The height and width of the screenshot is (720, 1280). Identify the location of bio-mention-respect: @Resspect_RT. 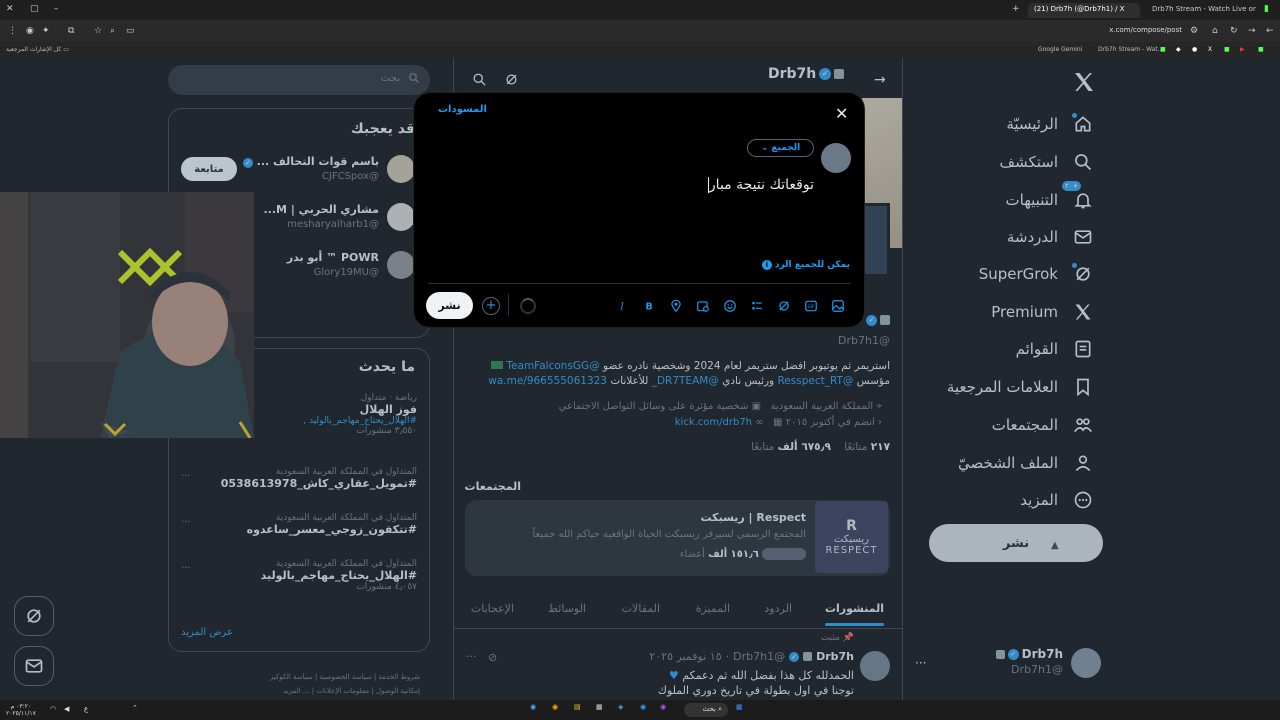
(815, 381).